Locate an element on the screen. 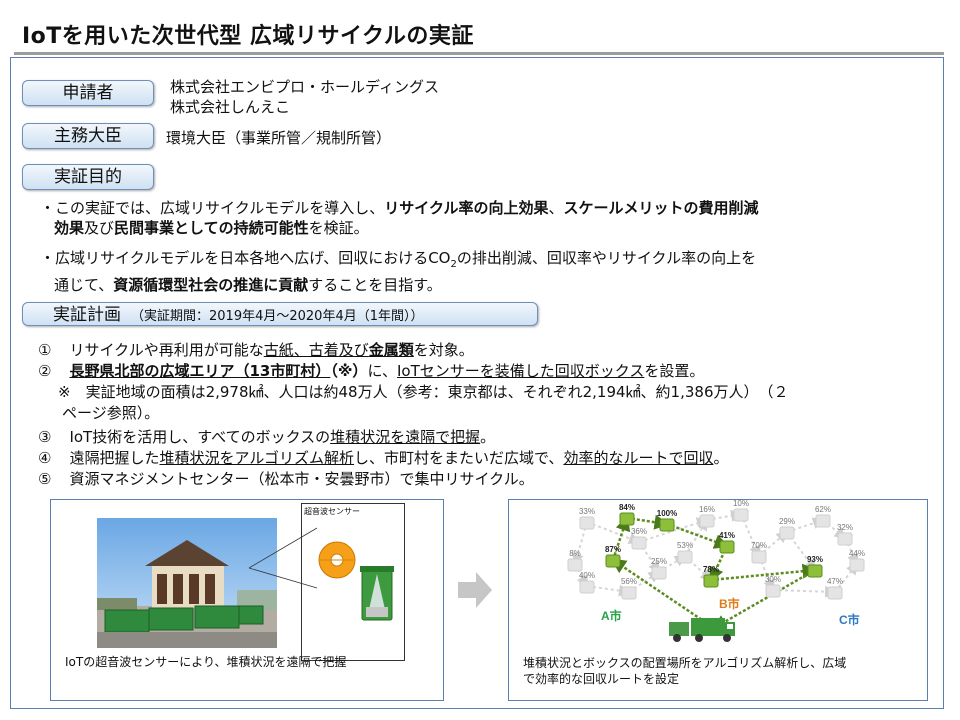 The image size is (960, 720). collection-box-icon: 56% is located at coordinates (629, 588).